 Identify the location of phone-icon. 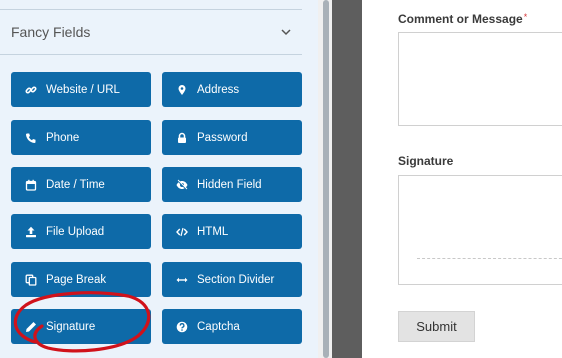
(31, 138).